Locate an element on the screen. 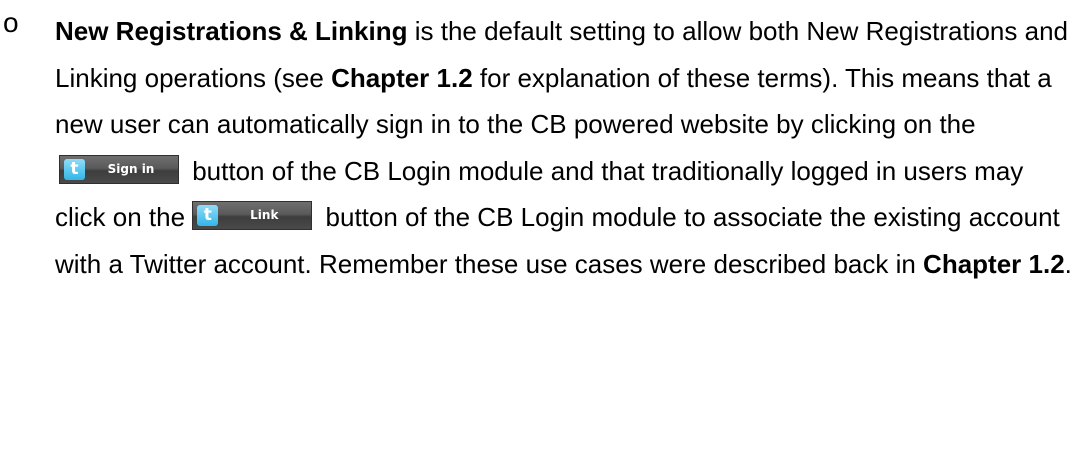 The width and height of the screenshot is (1081, 457). sign-in-button-label: Sign in is located at coordinates (131, 168).